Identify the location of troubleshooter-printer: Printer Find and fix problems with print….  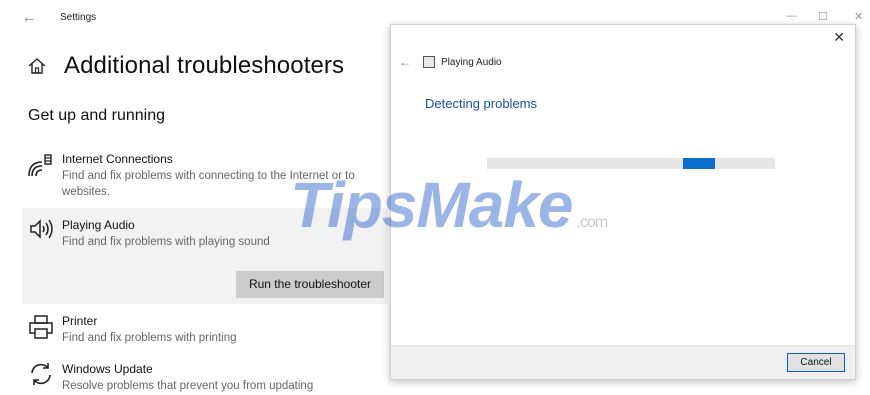
(205, 330).